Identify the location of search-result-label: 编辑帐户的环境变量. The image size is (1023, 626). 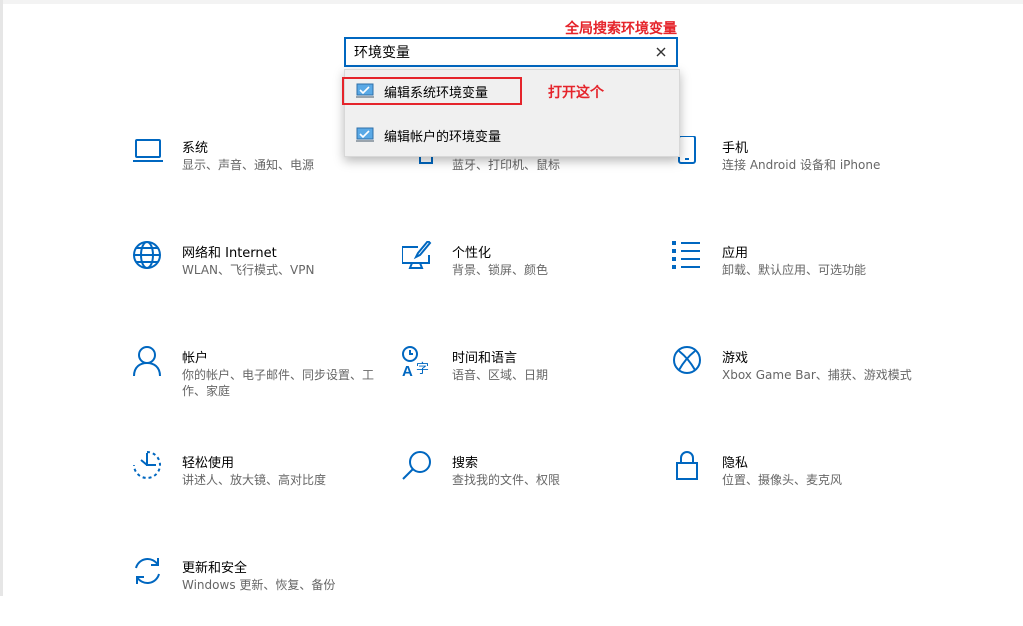
(443, 137).